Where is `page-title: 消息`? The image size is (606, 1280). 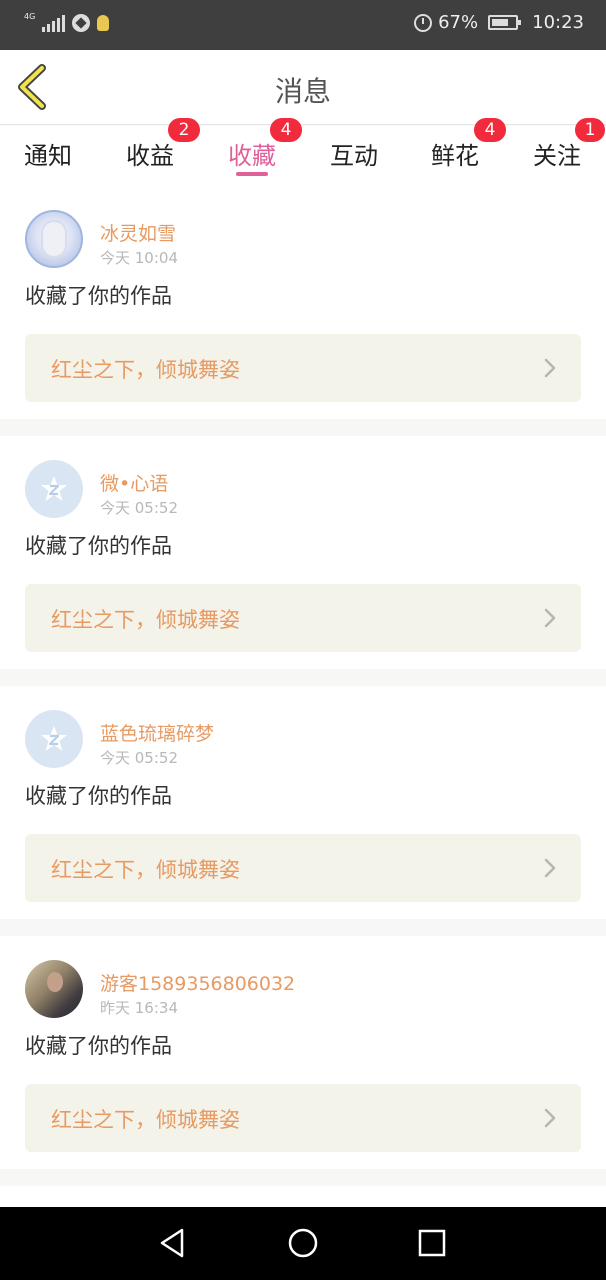
page-title: 消息 is located at coordinates (302, 91).